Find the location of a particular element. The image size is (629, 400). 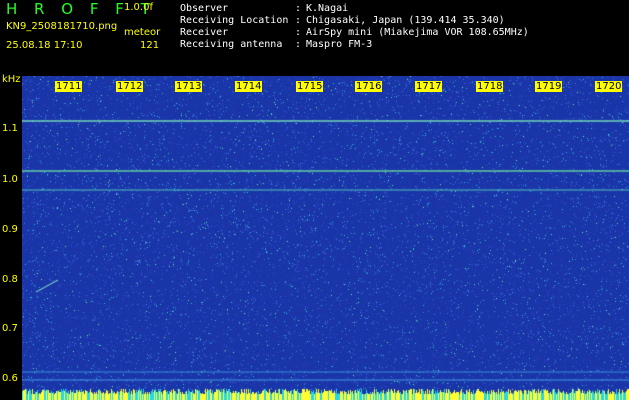

y-tick-label: 1.0 is located at coordinates (10, 179).